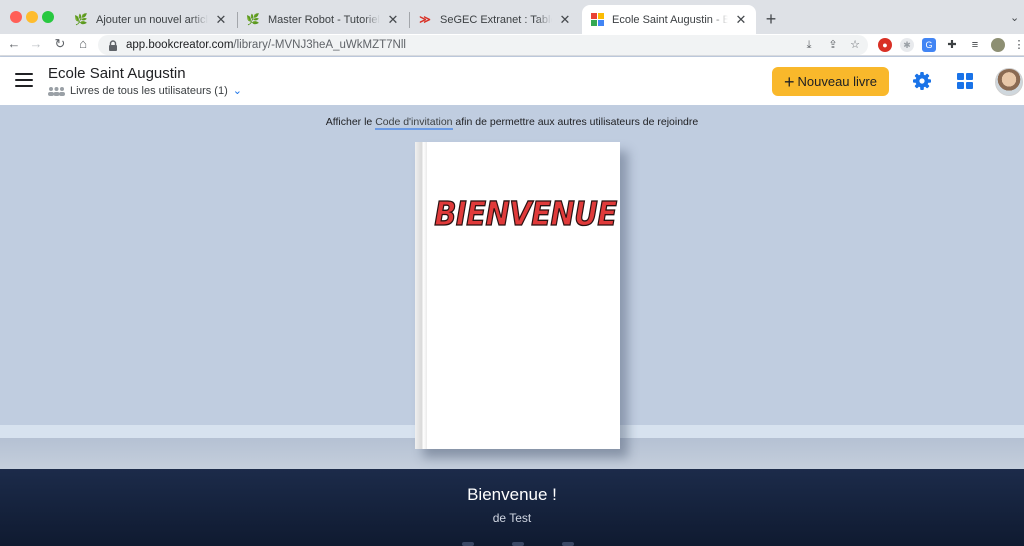 This screenshot has height=546, width=1024. What do you see at coordinates (771, 19) in the screenshot?
I see `new-tab-button: +` at bounding box center [771, 19].